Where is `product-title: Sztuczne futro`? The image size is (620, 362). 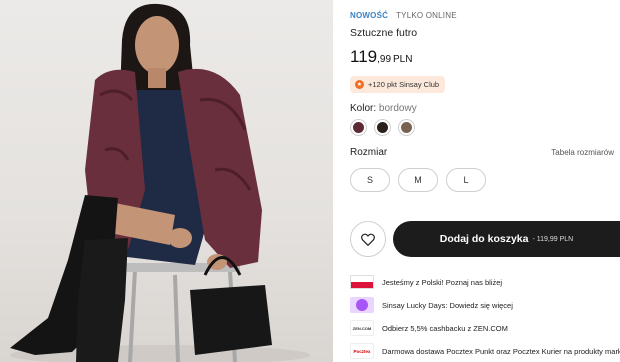 product-title: Sztuczne futro is located at coordinates (384, 33).